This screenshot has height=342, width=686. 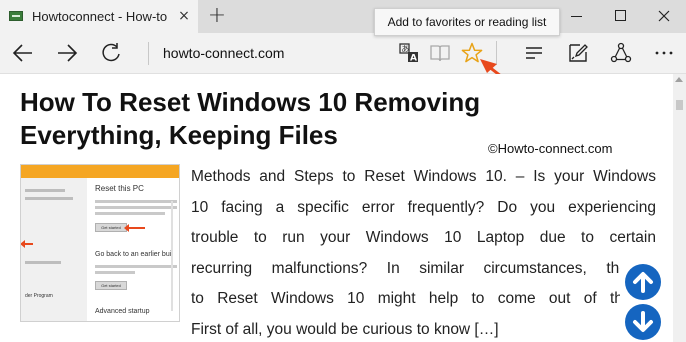 What do you see at coordinates (250, 102) in the screenshot?
I see `headline-line-1: How To Reset Windows 10 Removing` at bounding box center [250, 102].